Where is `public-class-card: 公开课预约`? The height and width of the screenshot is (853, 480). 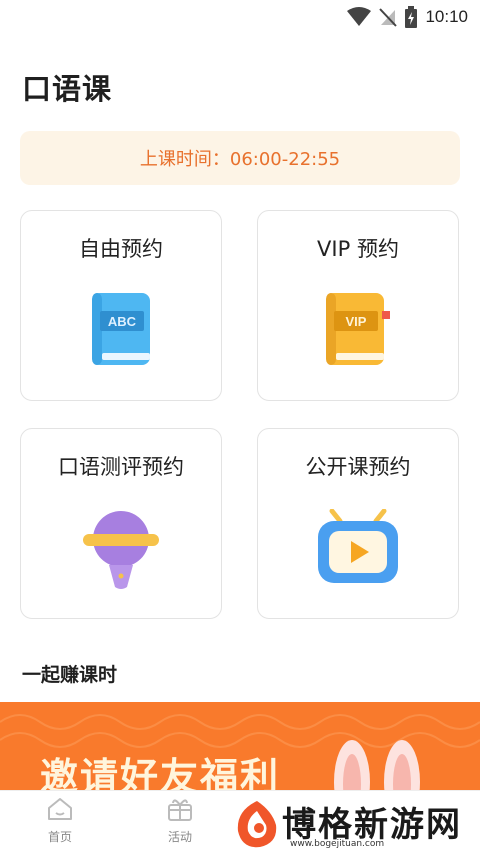 public-class-card: 公开课预约 is located at coordinates (358, 523).